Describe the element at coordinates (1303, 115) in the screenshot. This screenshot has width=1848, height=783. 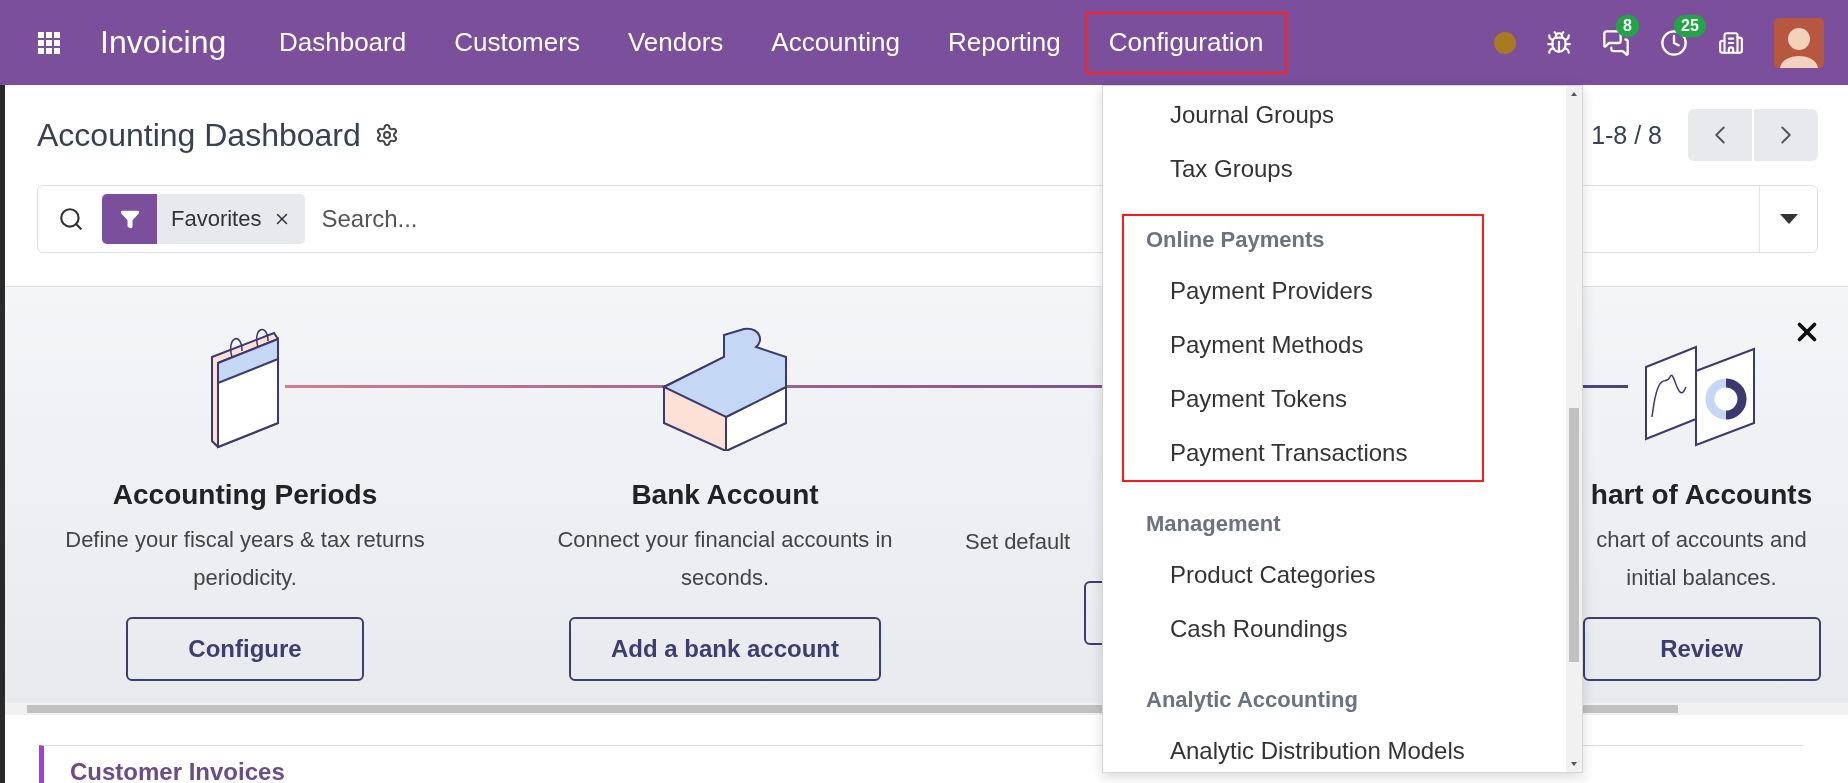
I see `dropdown-item: Journal Groups` at that location.